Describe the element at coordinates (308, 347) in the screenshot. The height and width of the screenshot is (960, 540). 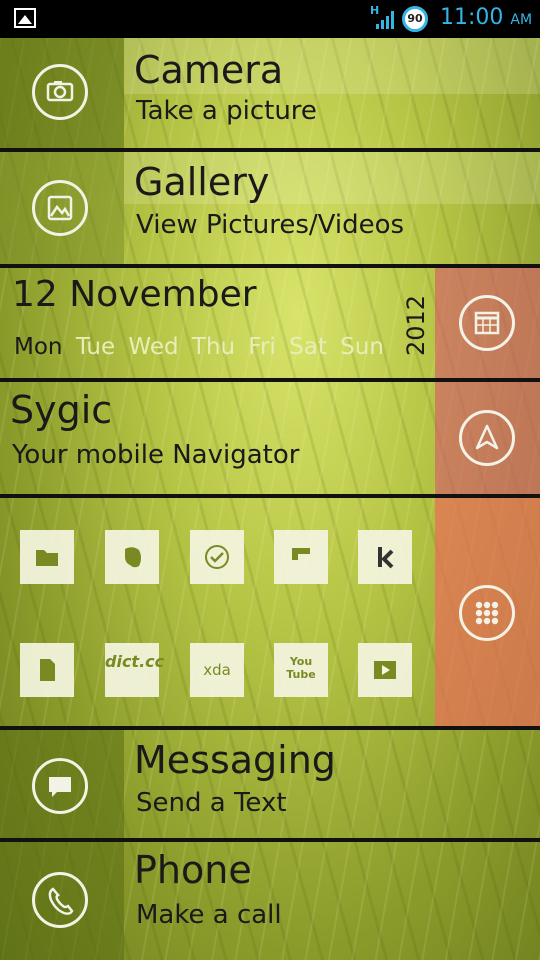
I see `weekday-sat: Sat` at that location.